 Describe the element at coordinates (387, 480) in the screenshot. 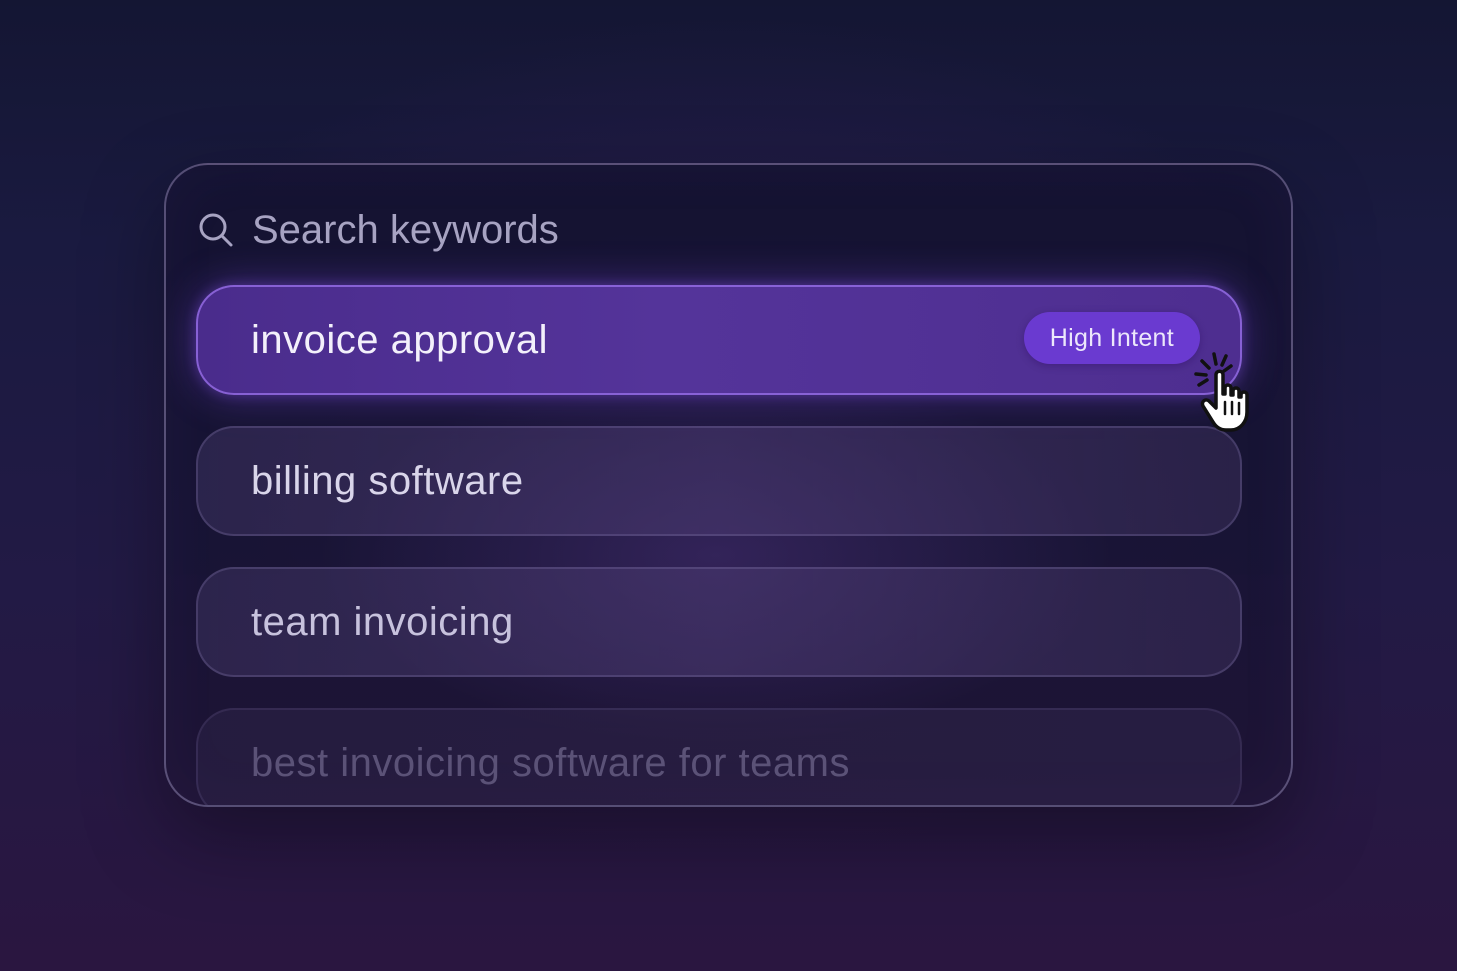

I see `keyword-label: billing software` at that location.